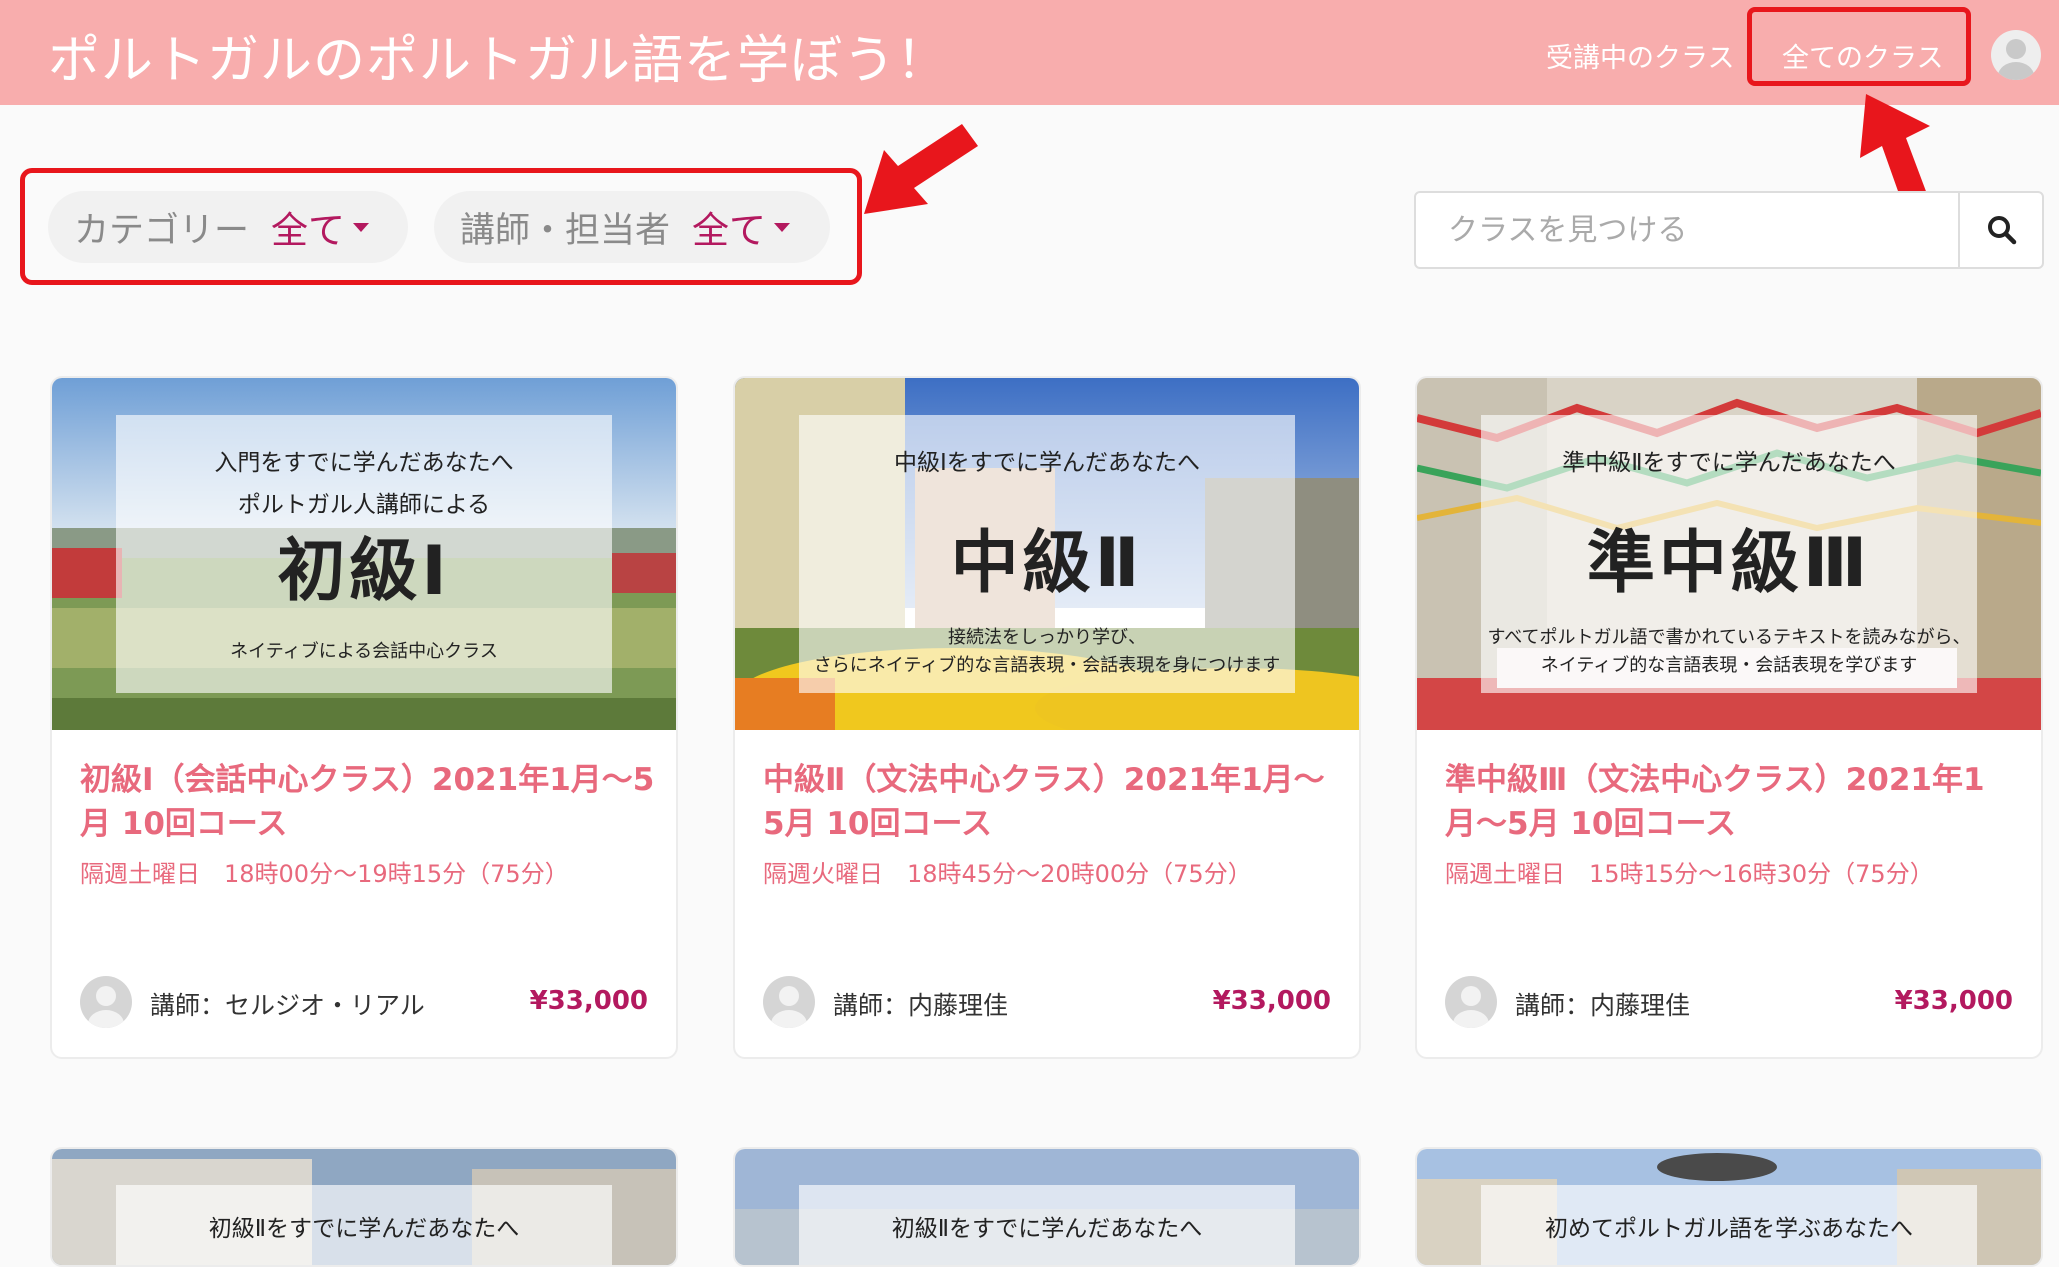 The image size is (2059, 1267). What do you see at coordinates (2016, 55) in the screenshot?
I see `user-avatar-icon` at bounding box center [2016, 55].